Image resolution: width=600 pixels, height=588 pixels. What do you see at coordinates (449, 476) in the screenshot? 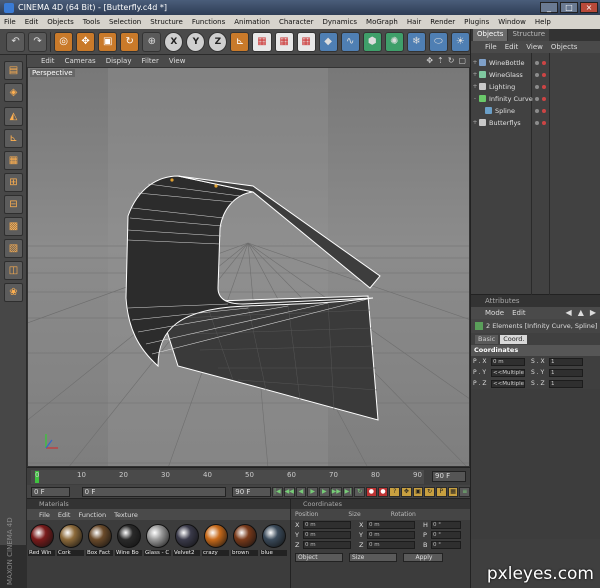
I see `timeline-end-frame: 90 F` at bounding box center [449, 476].